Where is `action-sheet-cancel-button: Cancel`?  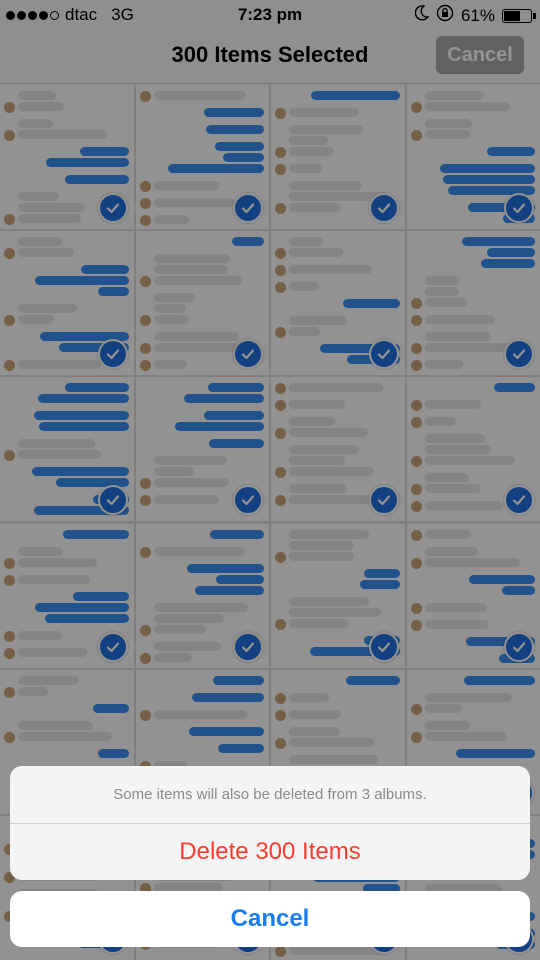 action-sheet-cancel-button: Cancel is located at coordinates (270, 919).